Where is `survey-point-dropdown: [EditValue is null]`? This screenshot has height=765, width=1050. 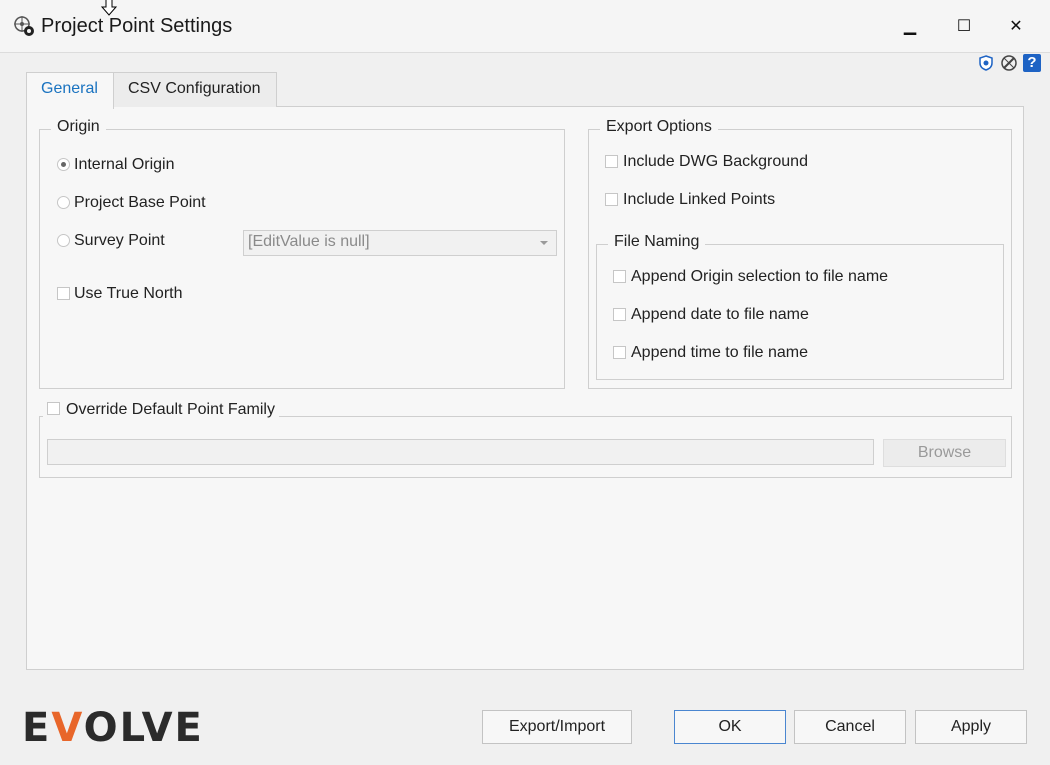
survey-point-dropdown: [EditValue is null] is located at coordinates (400, 243).